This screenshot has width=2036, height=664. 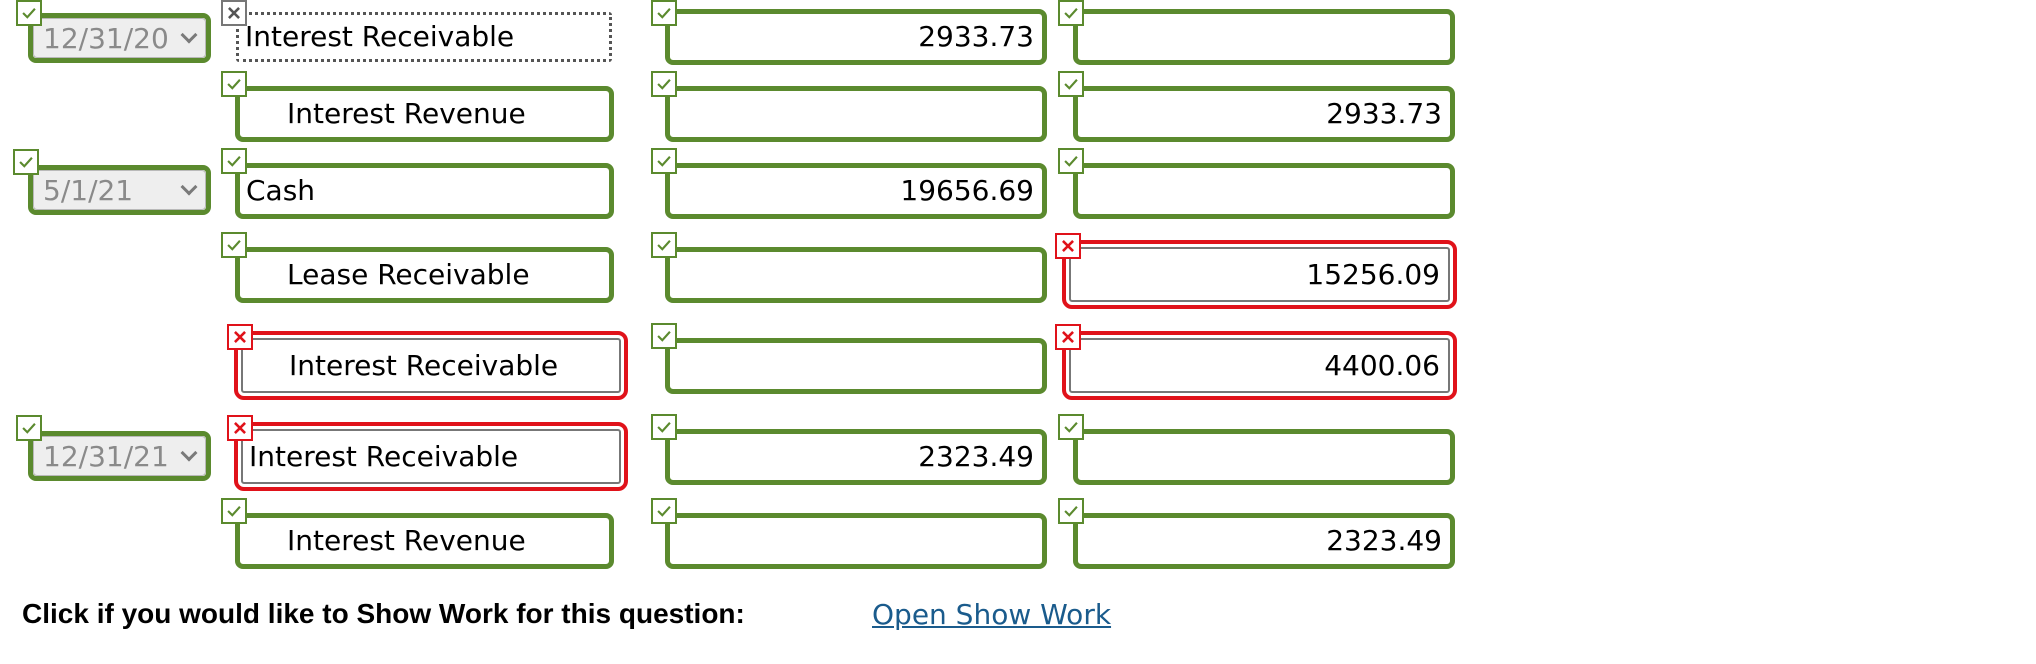 What do you see at coordinates (424, 191) in the screenshot?
I see `account-input: Cash` at bounding box center [424, 191].